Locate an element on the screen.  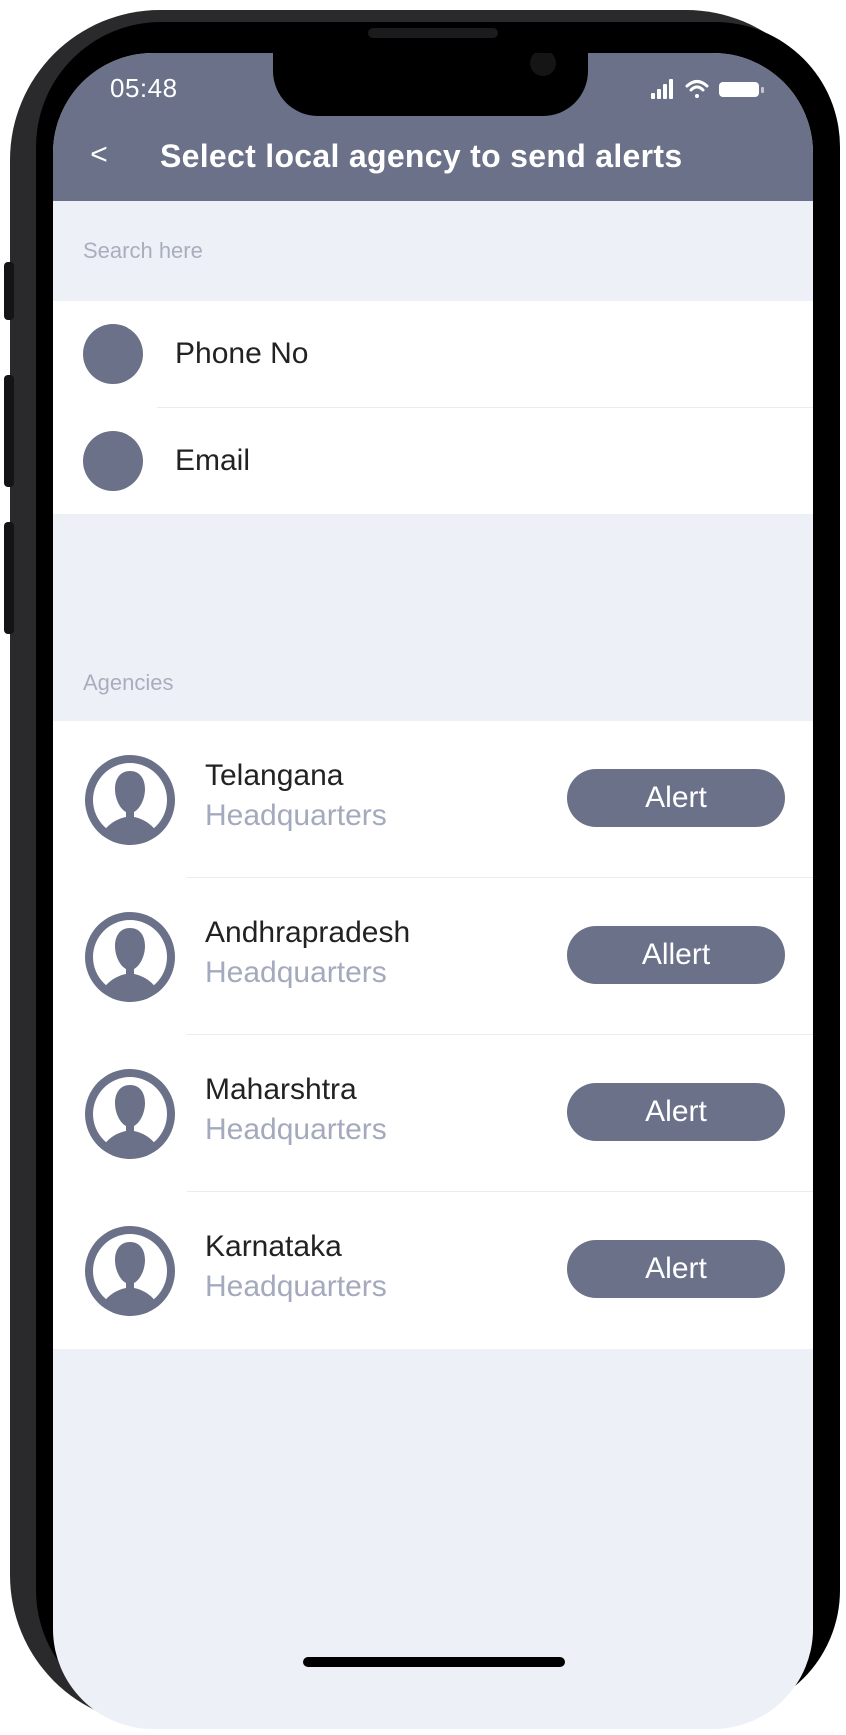
battery-icon is located at coordinates (741, 89).